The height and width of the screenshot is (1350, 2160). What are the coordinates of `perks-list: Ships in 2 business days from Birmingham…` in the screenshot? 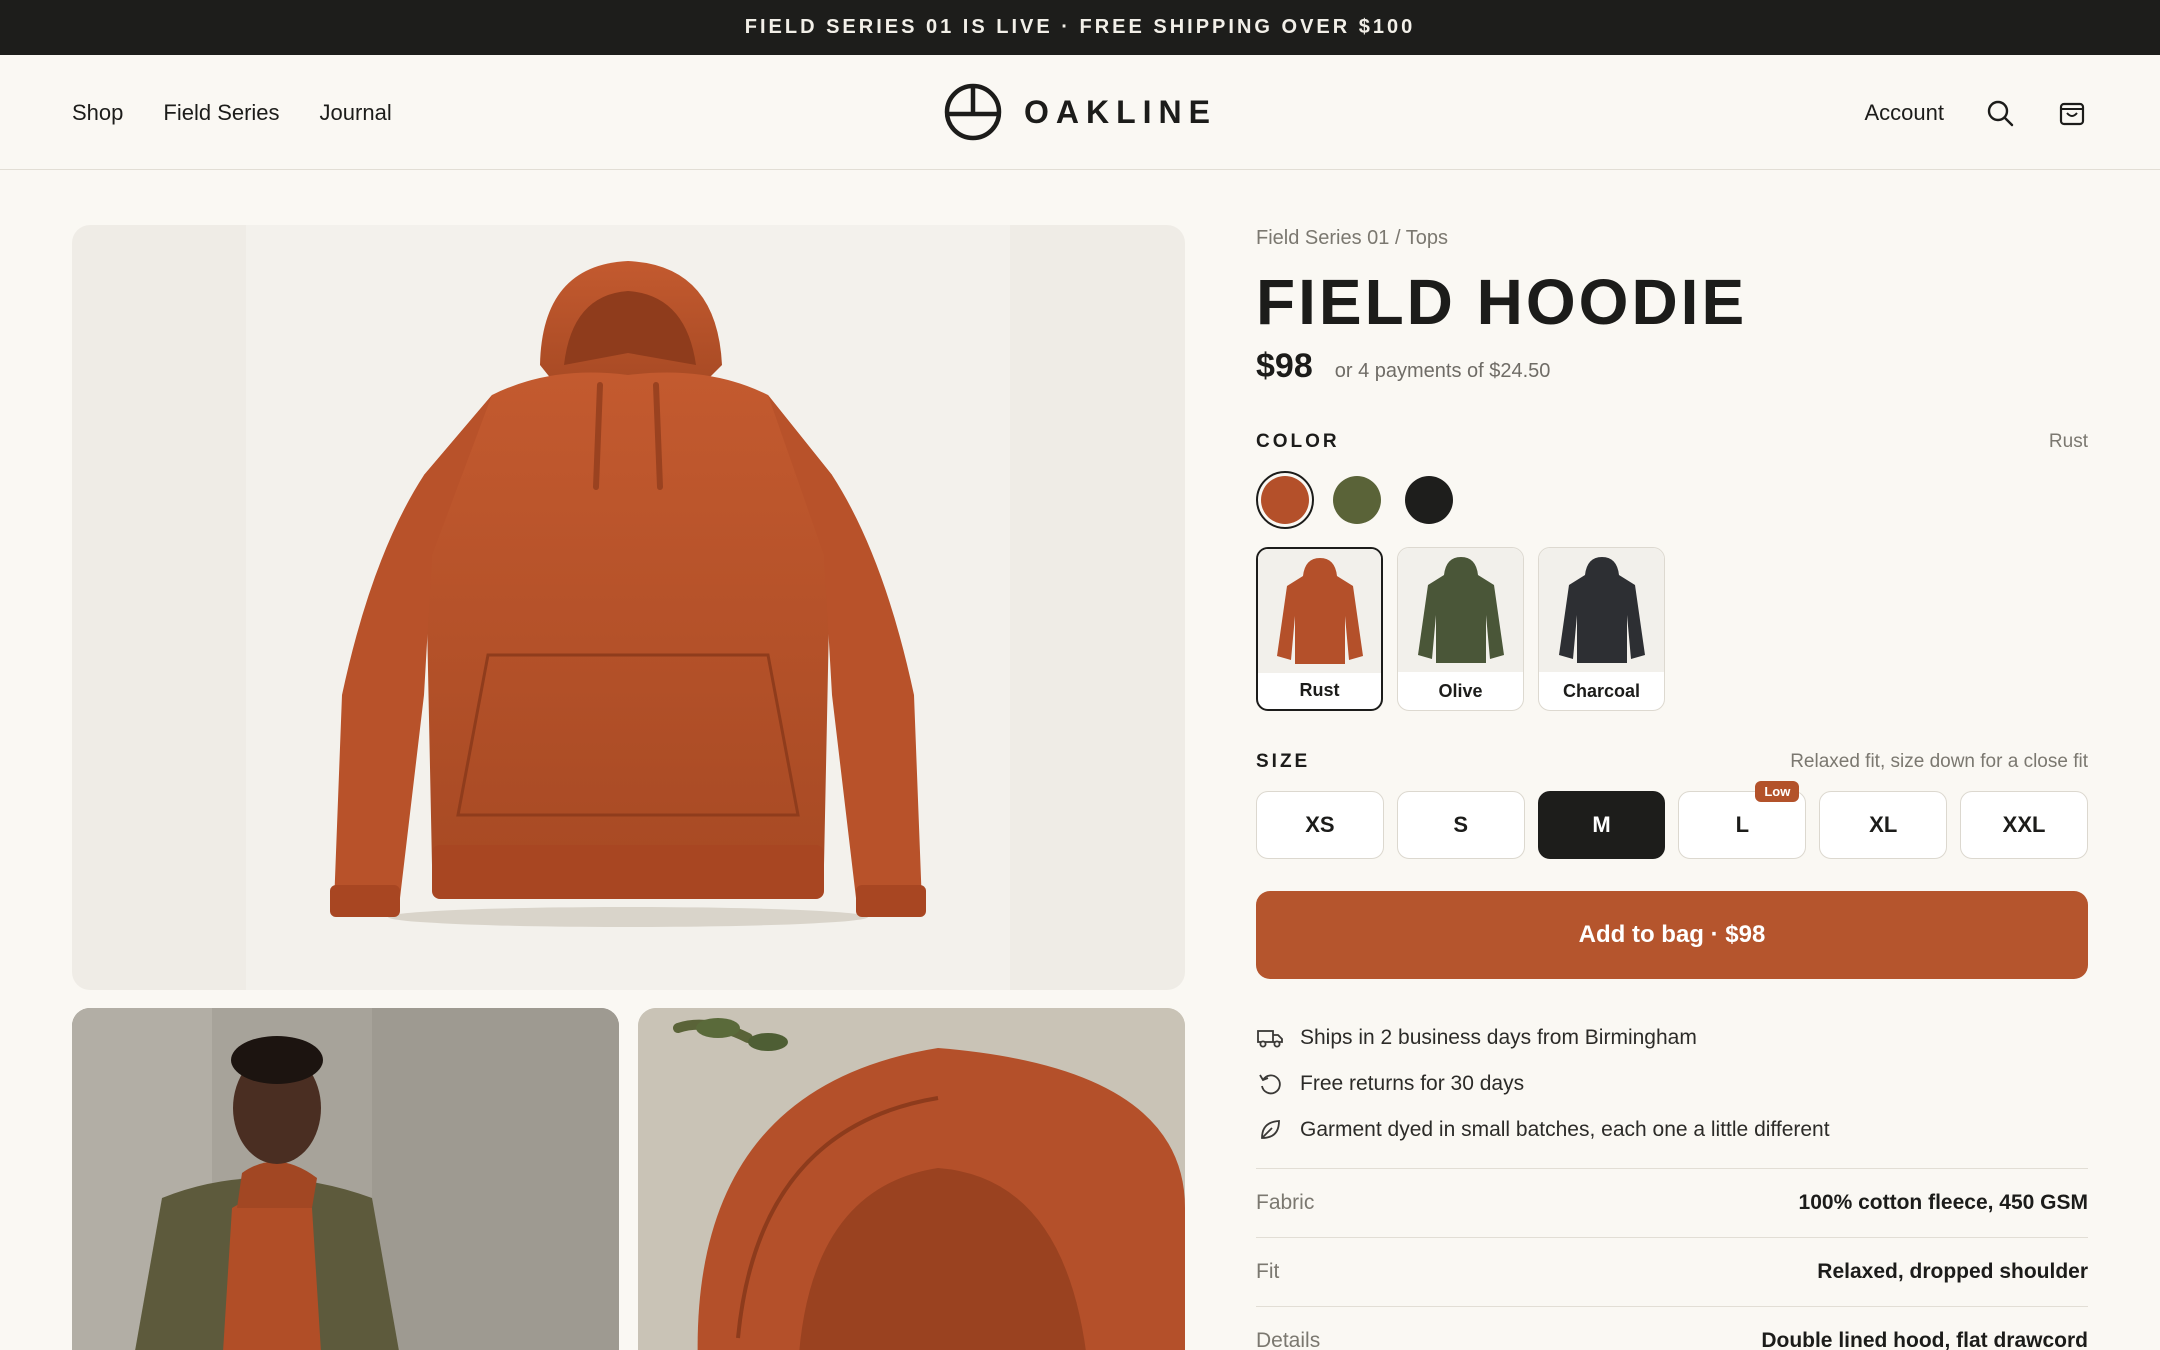 It's located at (1543, 1084).